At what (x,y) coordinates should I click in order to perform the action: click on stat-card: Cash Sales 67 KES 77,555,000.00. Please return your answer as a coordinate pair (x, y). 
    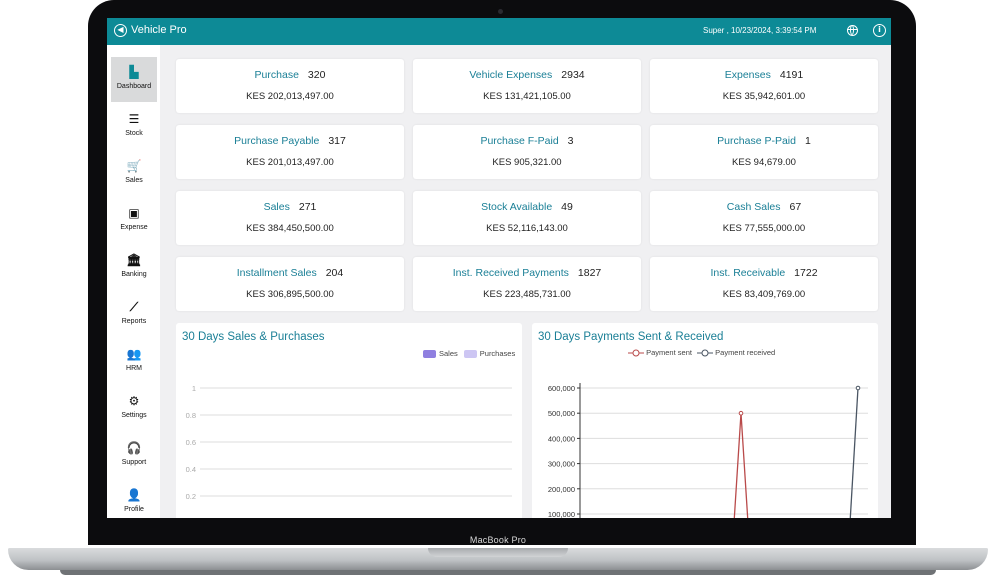
    Looking at the image, I should click on (764, 218).